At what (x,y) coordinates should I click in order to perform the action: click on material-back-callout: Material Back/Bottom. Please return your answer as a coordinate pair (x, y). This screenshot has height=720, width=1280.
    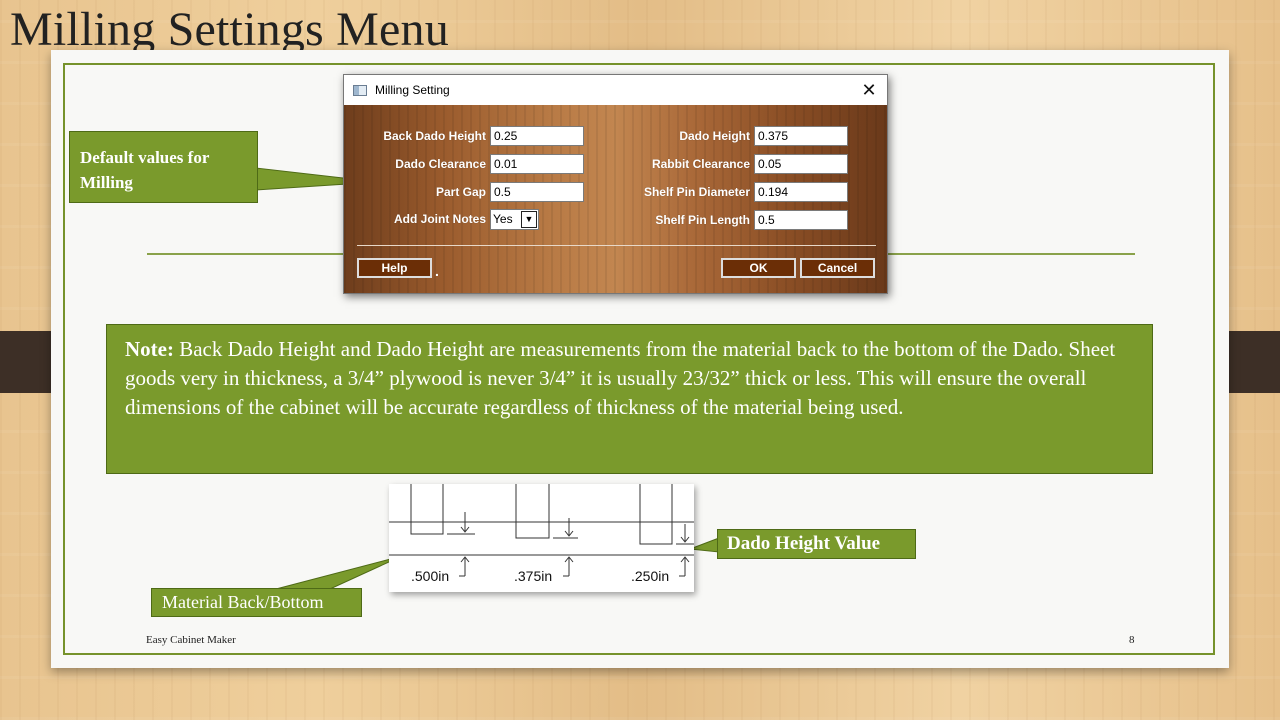
    Looking at the image, I should click on (256, 602).